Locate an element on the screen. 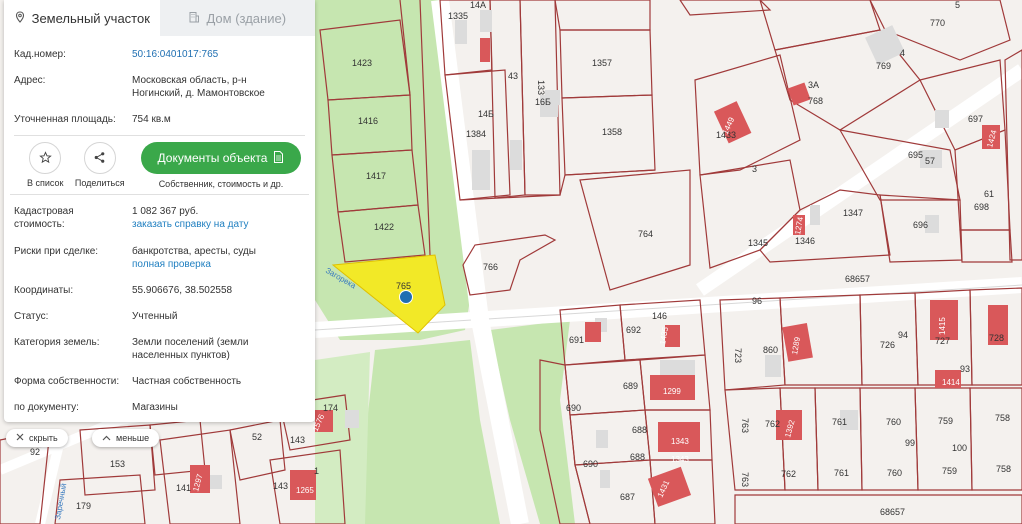 The width and height of the screenshot is (1022, 524). svg-text: 728 is located at coordinates (996, 338).